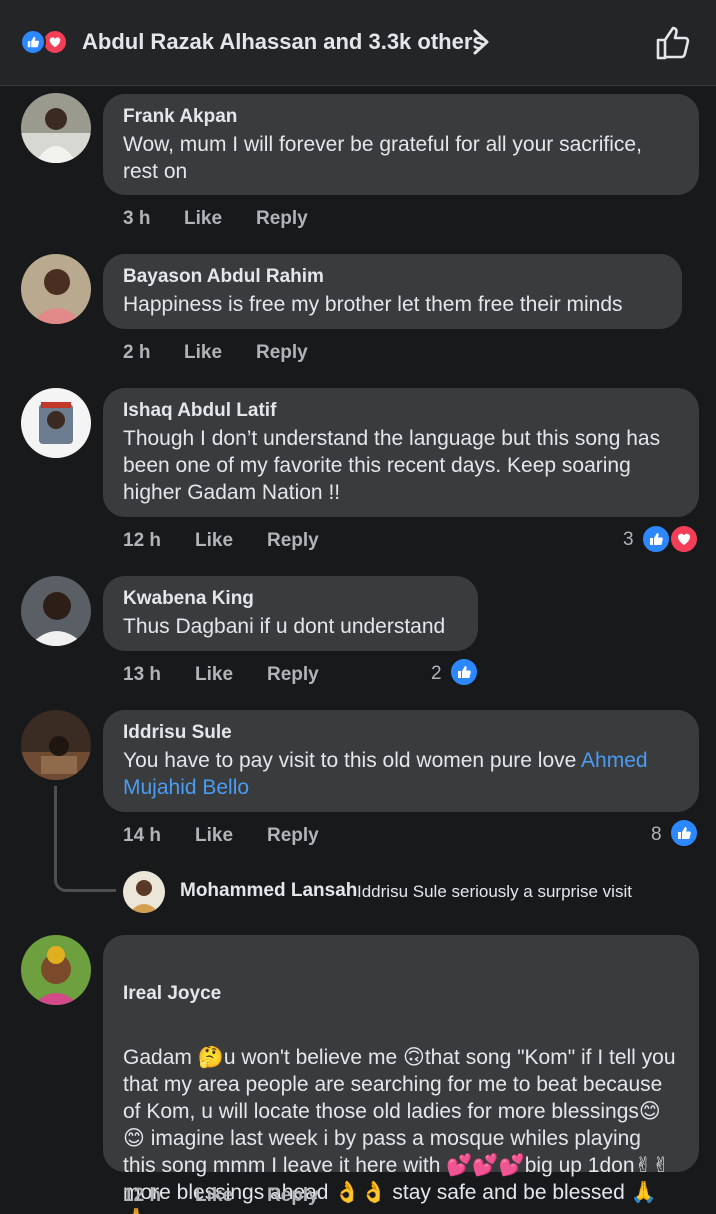 The image size is (716, 1214). What do you see at coordinates (85, 839) in the screenshot?
I see `reply-thread-line` at bounding box center [85, 839].